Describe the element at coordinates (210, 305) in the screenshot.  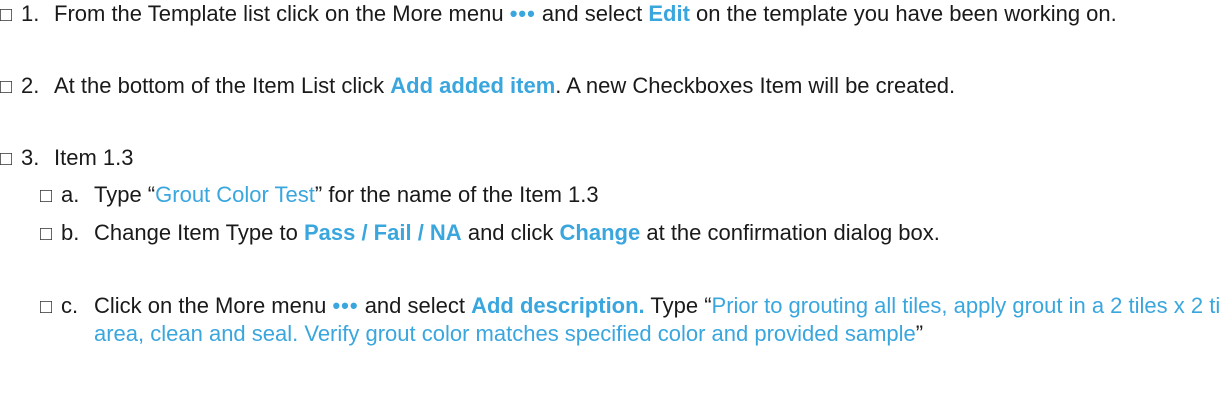
I see `step-text: Click on the More menu` at that location.